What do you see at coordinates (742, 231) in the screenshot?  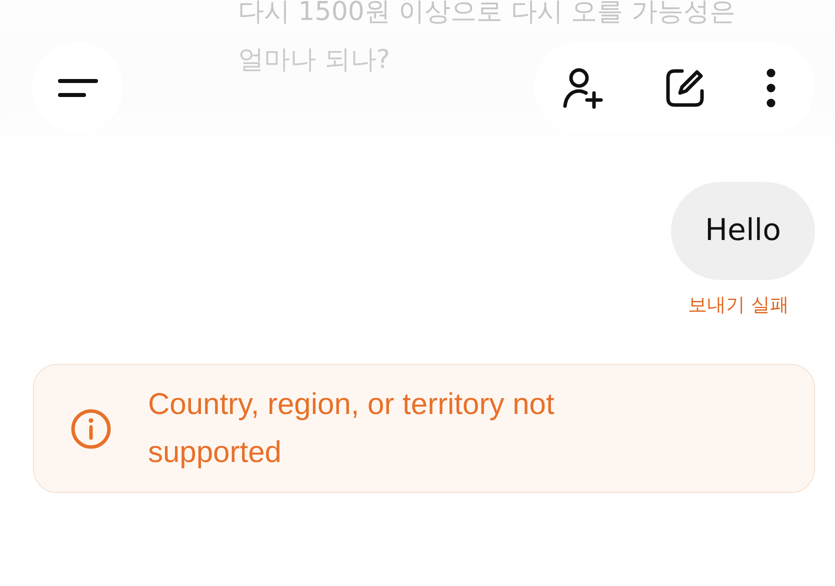 I see `message-bubble: Hello` at bounding box center [742, 231].